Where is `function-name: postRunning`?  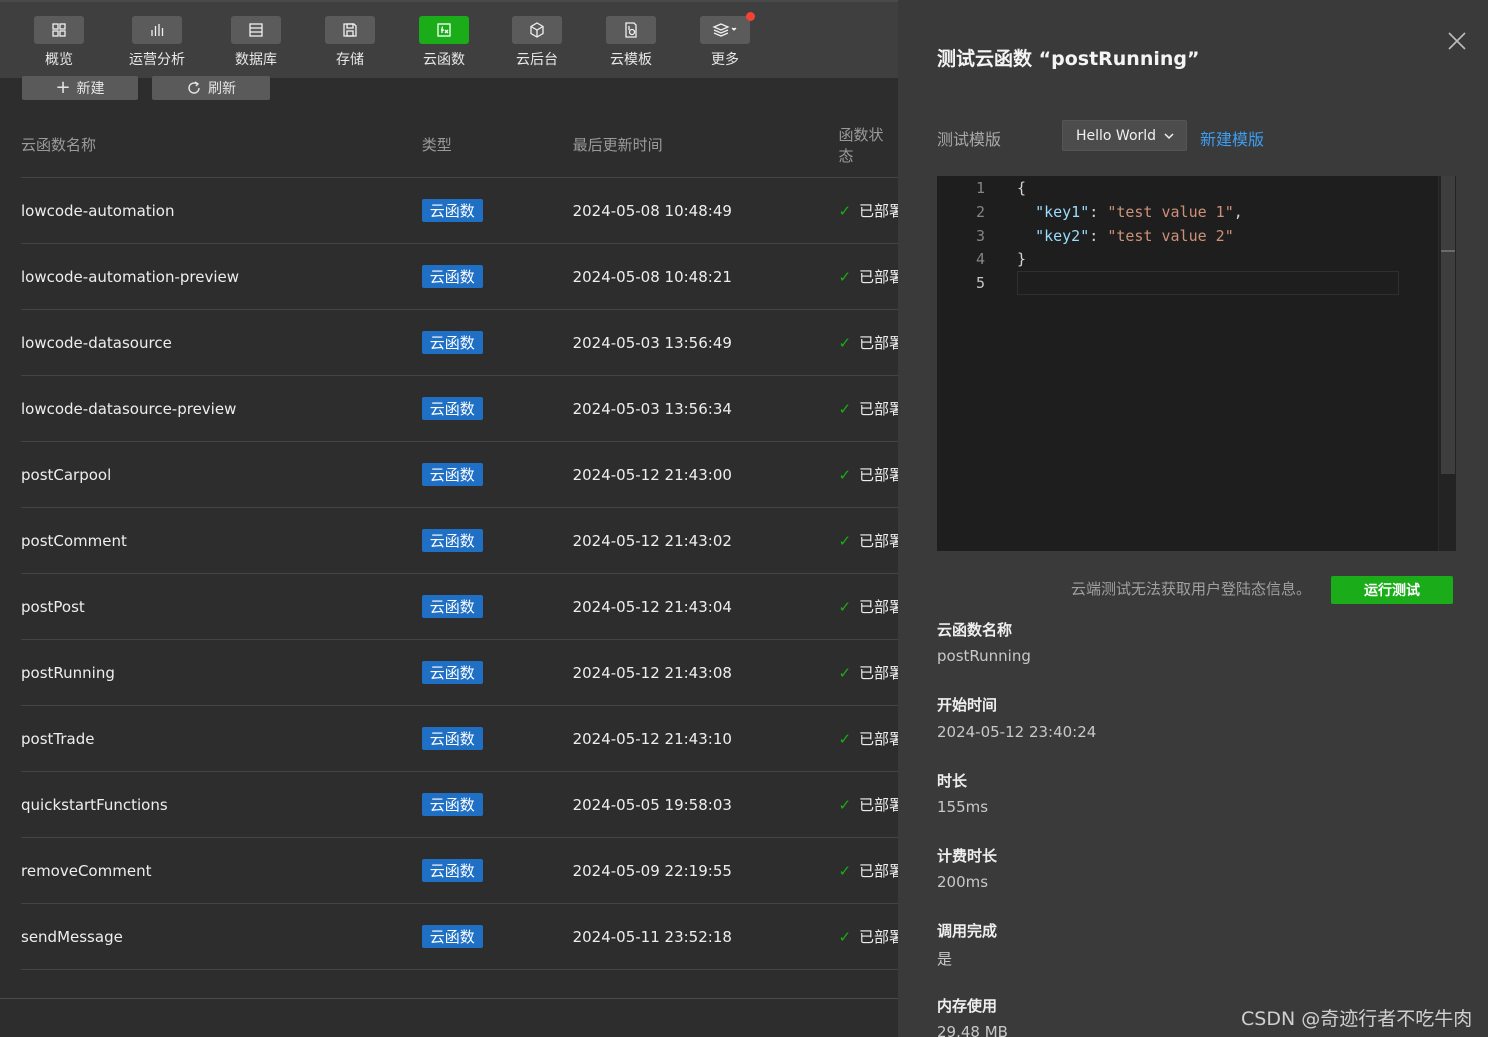 function-name: postRunning is located at coordinates (221, 673).